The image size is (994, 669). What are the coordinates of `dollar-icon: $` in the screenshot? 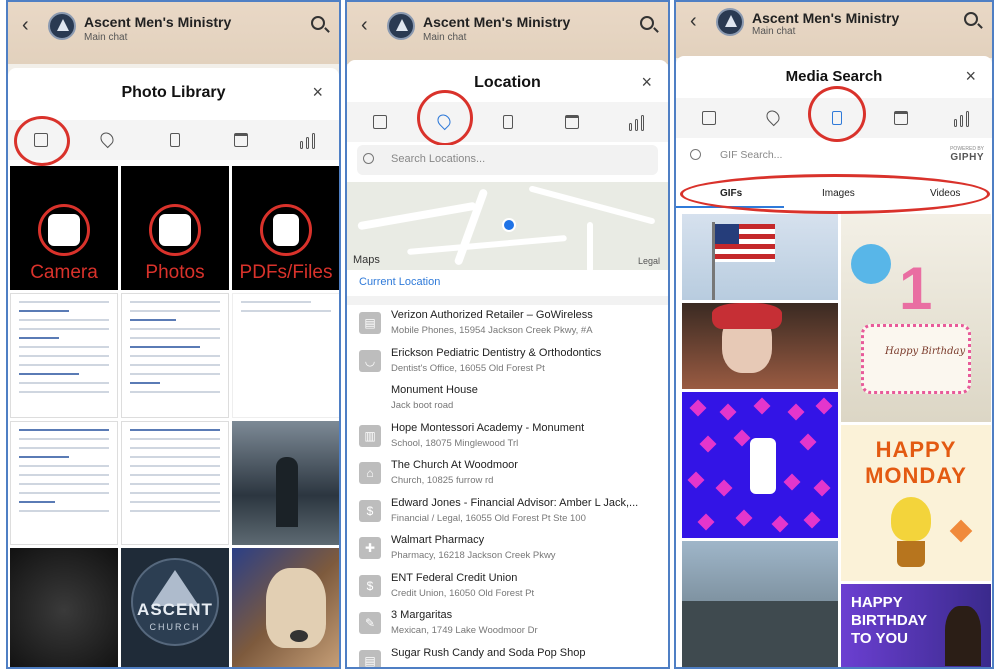 It's located at (370, 510).